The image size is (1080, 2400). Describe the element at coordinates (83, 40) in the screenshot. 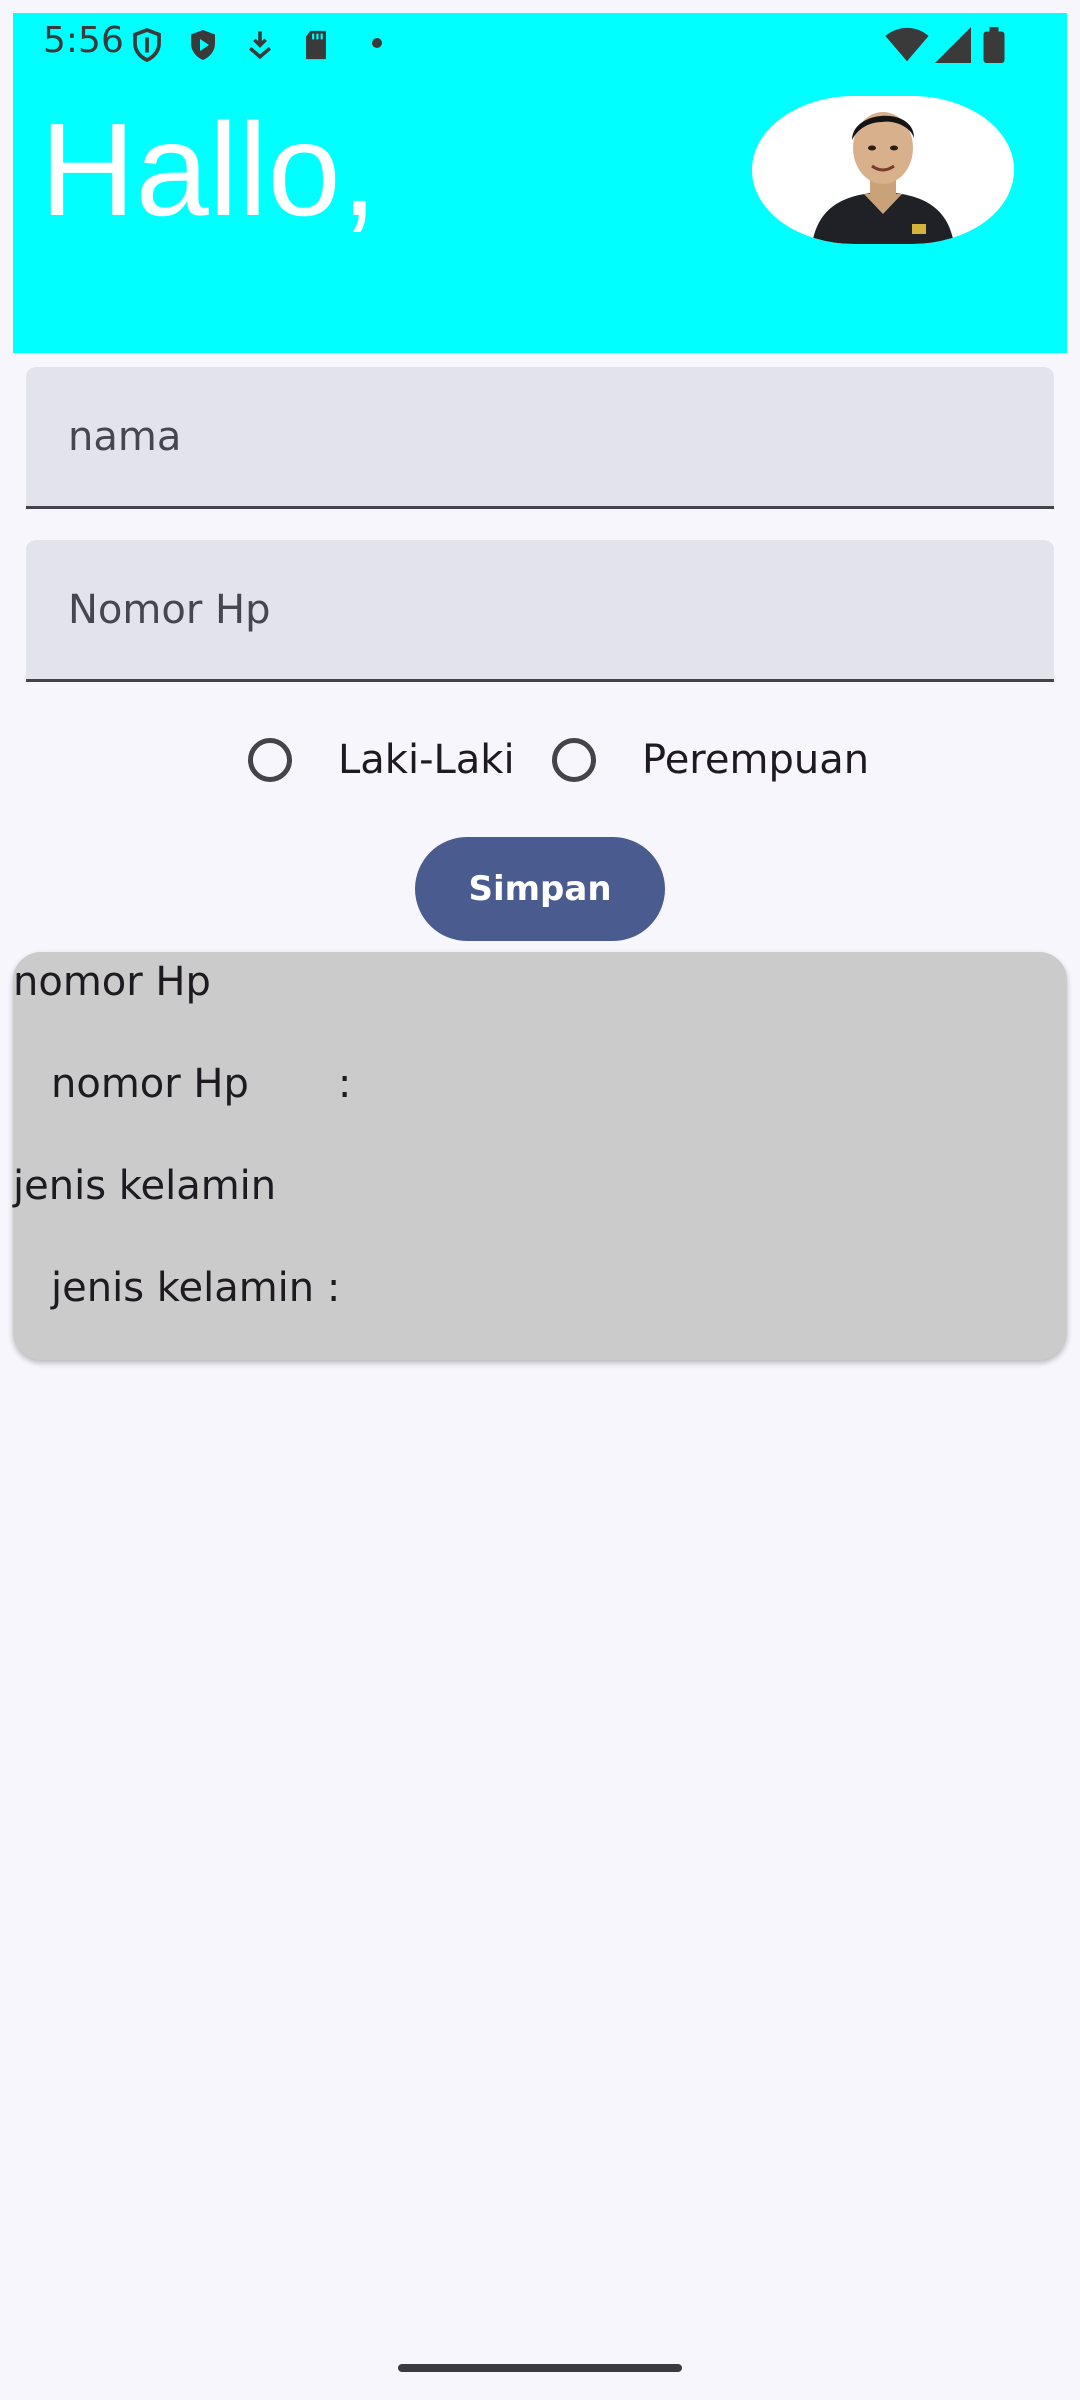

I see `status-time: 5:56` at that location.